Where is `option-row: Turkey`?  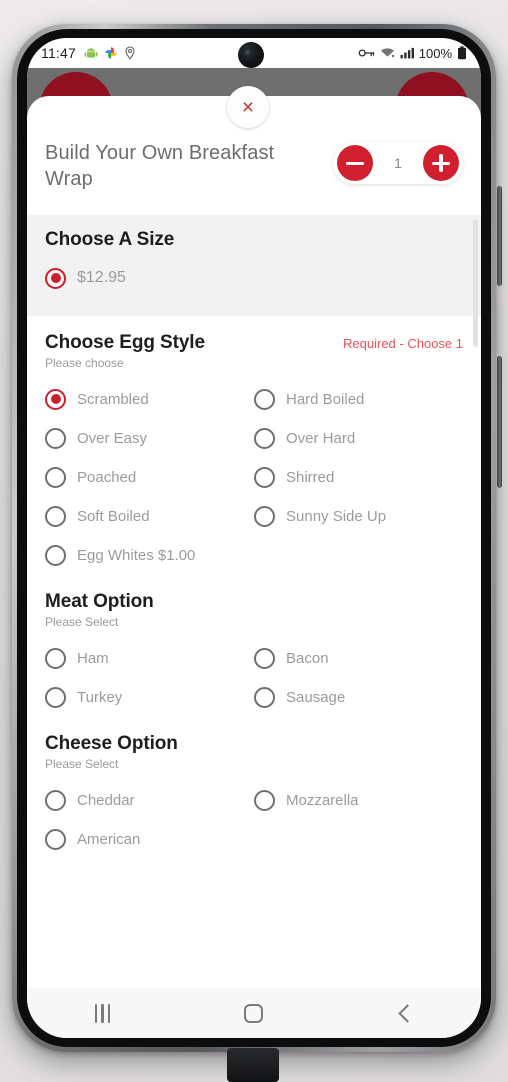 option-row: Turkey is located at coordinates (149, 697).